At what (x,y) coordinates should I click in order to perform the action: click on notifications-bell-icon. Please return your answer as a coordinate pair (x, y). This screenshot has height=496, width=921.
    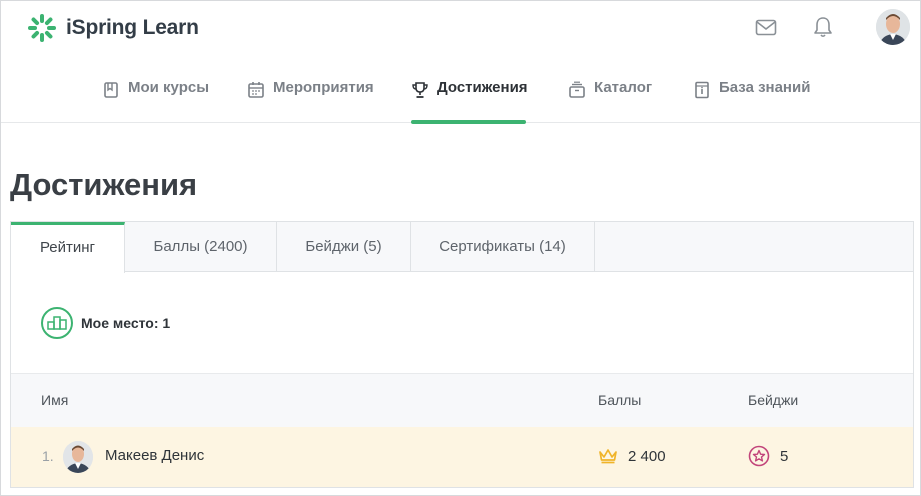
    Looking at the image, I should click on (823, 29).